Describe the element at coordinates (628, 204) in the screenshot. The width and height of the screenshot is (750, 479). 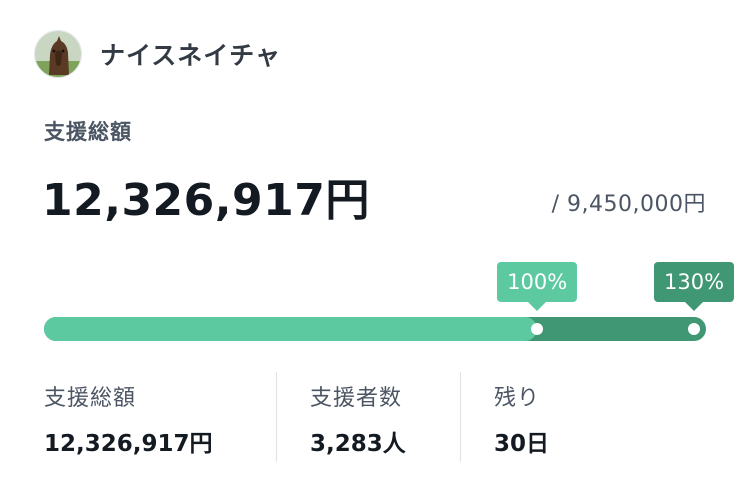
I see `goal-amount: / 9,450,000円` at that location.